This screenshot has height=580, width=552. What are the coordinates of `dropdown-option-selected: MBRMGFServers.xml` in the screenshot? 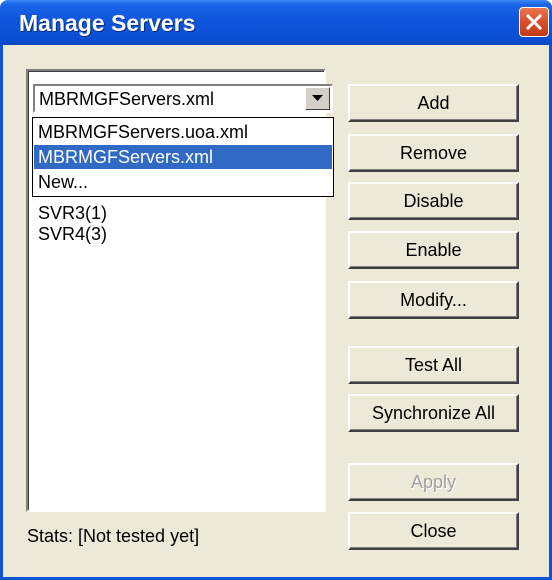 It's located at (183, 157).